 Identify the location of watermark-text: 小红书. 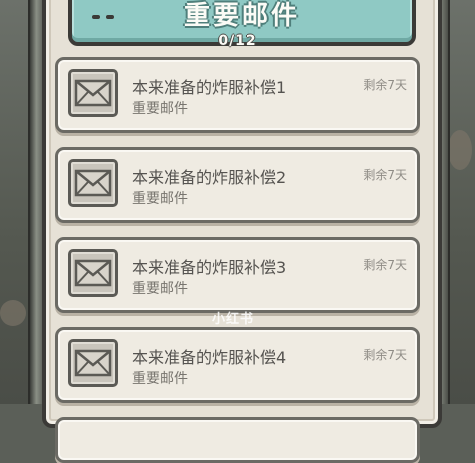
(233, 319).